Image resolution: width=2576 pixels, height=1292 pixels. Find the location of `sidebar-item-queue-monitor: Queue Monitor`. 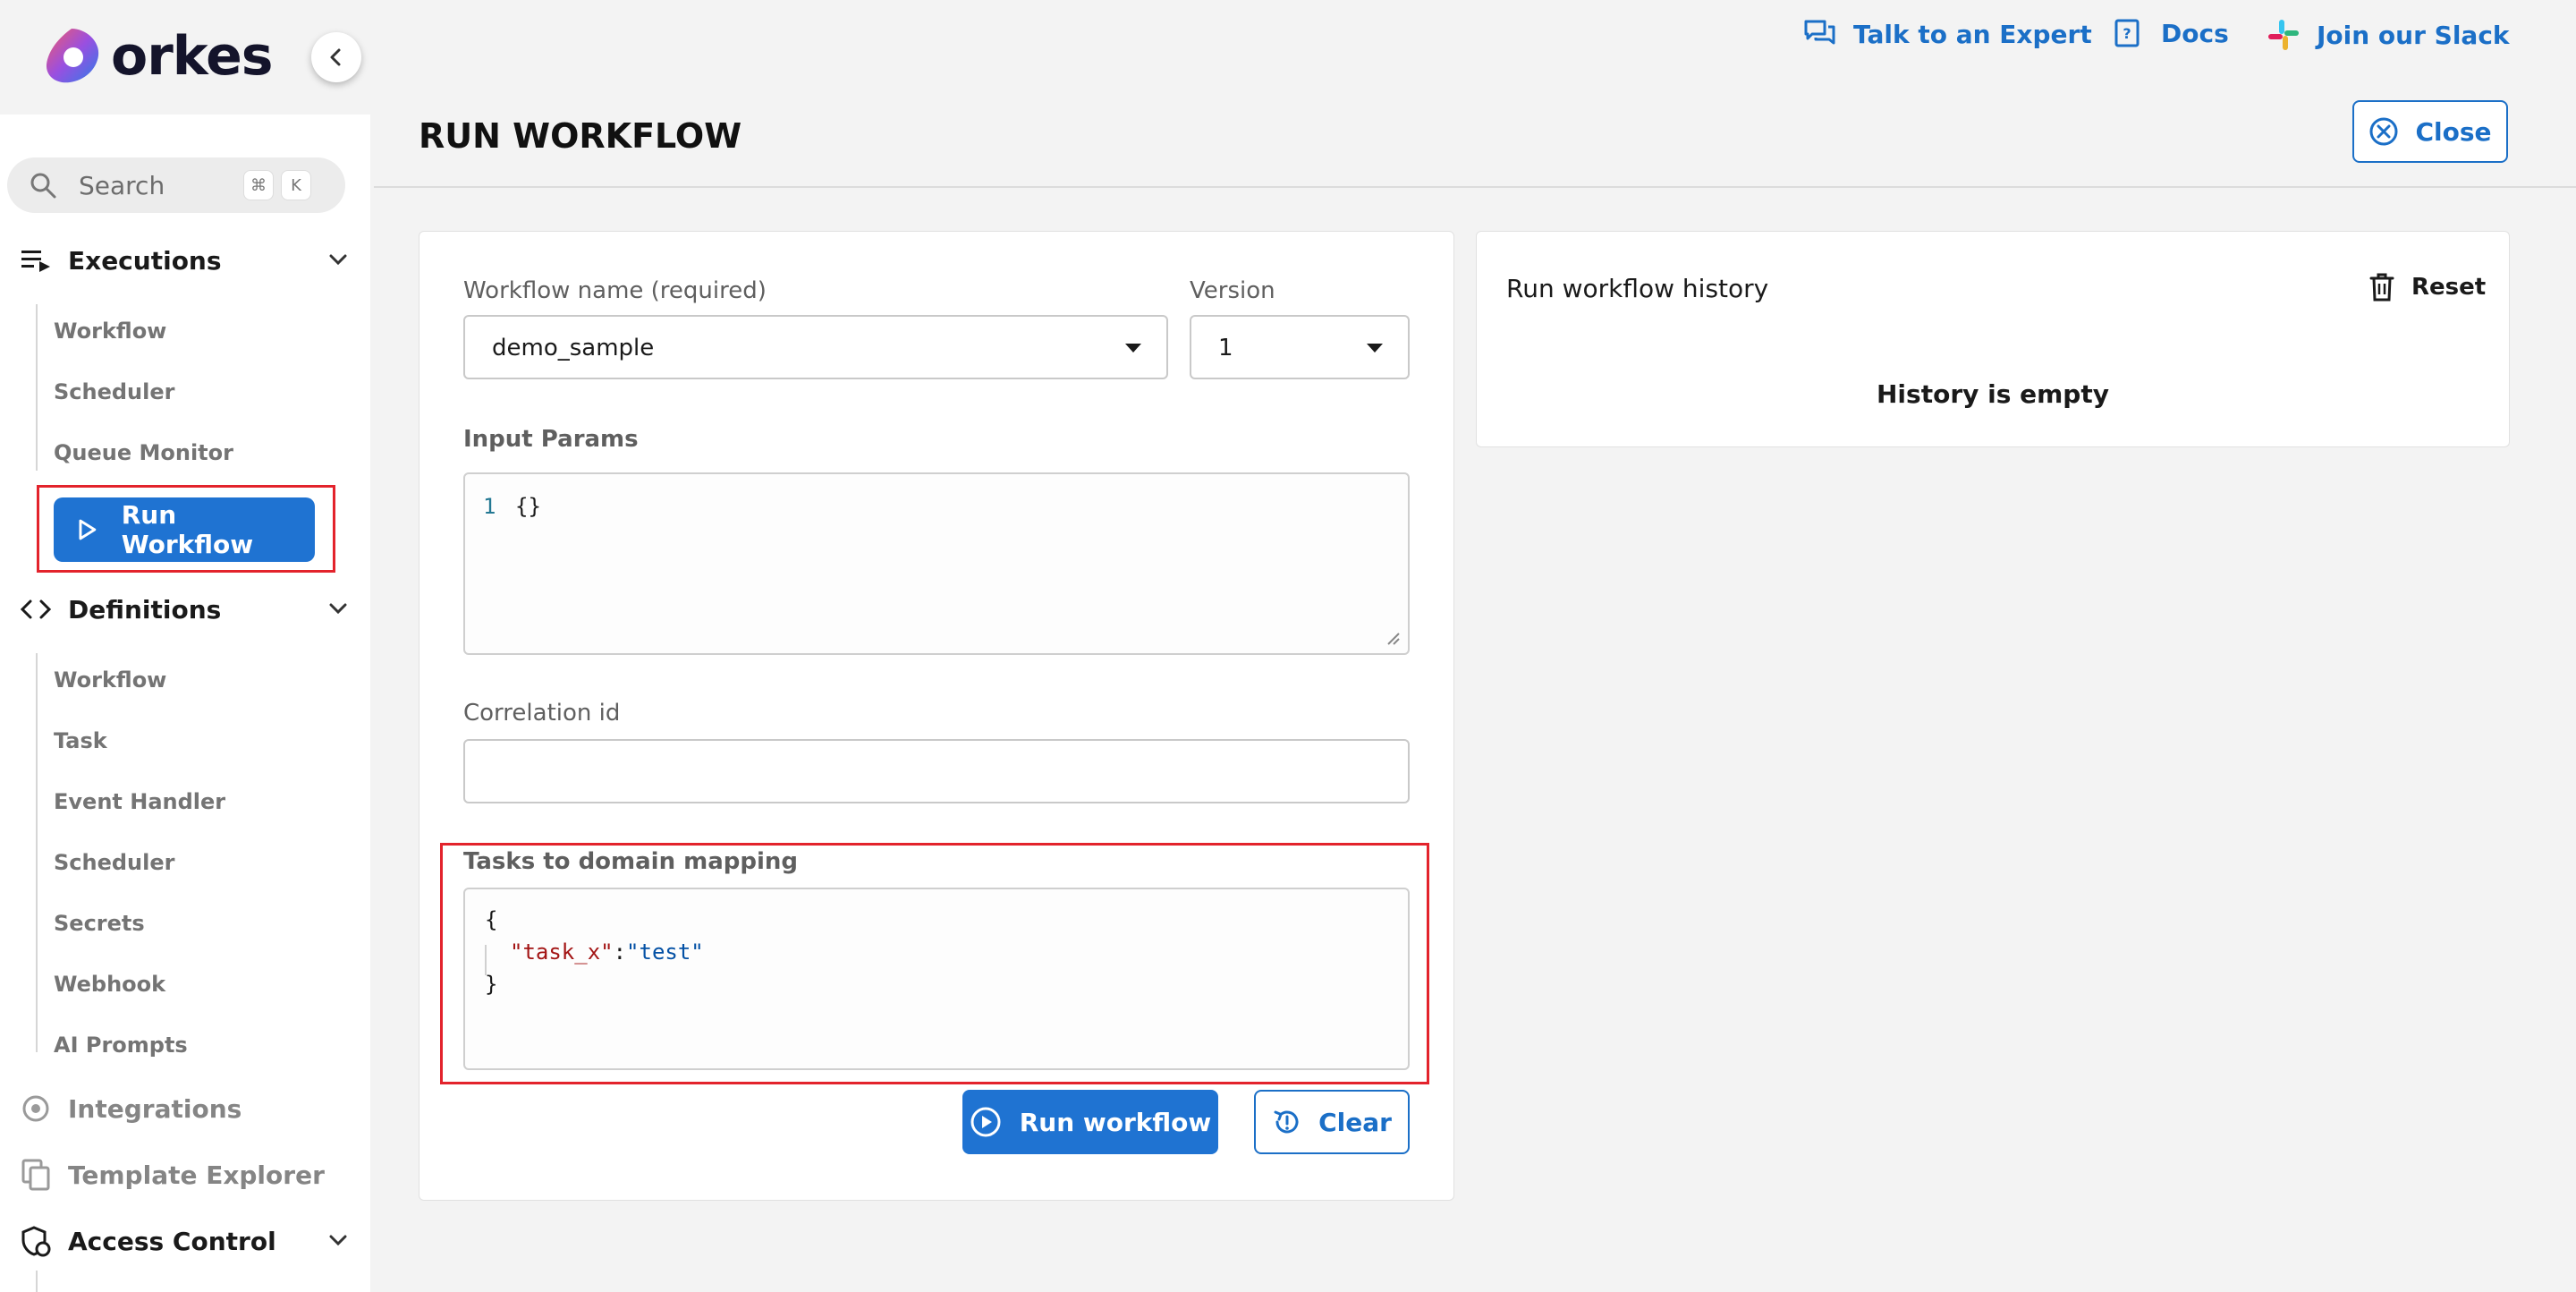

sidebar-item-queue-monitor: Queue Monitor is located at coordinates (143, 452).